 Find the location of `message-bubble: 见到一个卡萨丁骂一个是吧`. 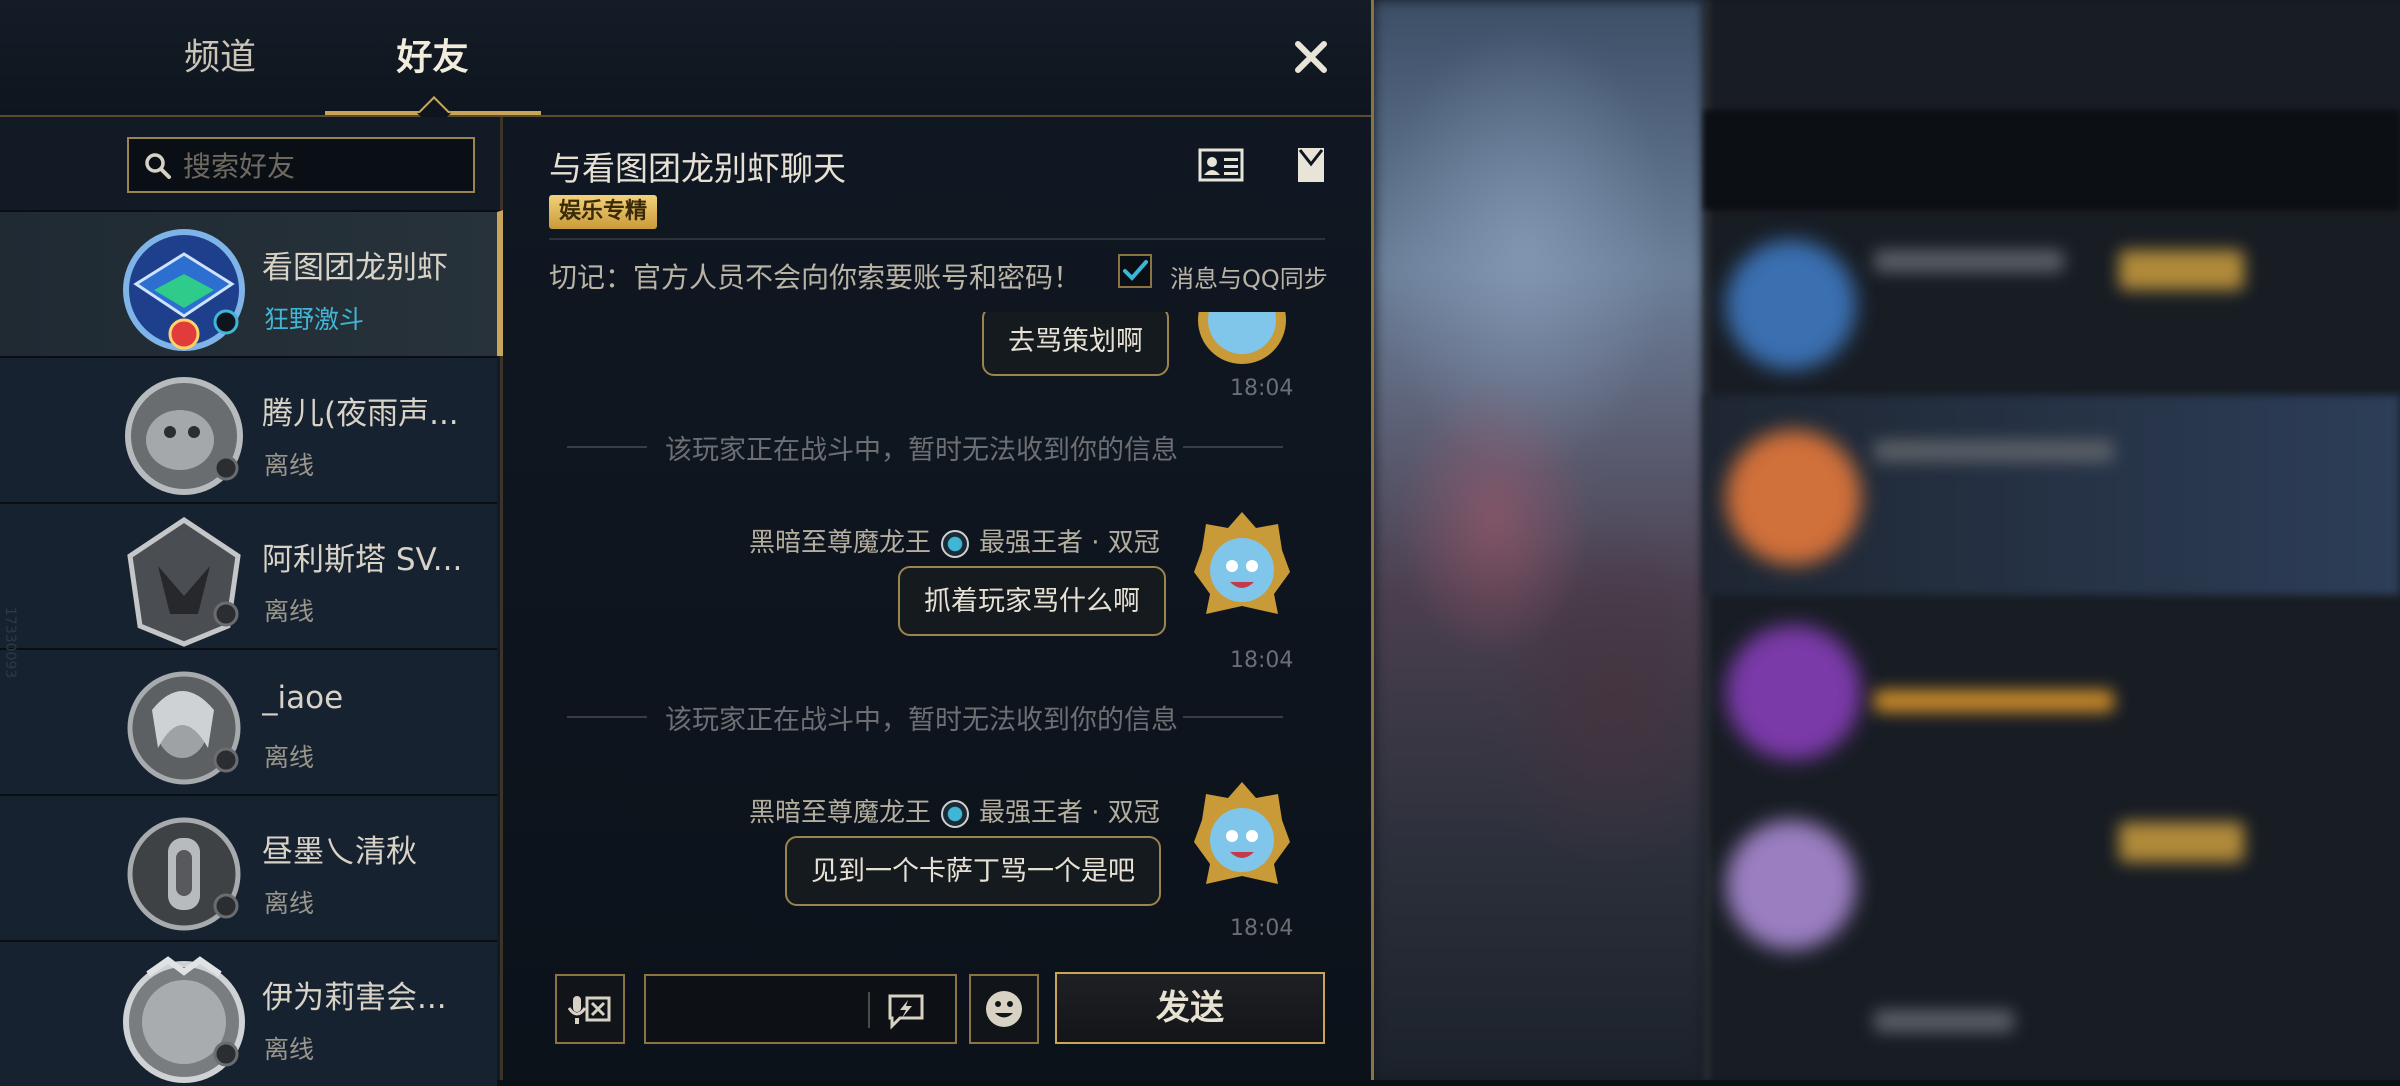

message-bubble: 见到一个卡萨丁骂一个是吧 is located at coordinates (973, 871).